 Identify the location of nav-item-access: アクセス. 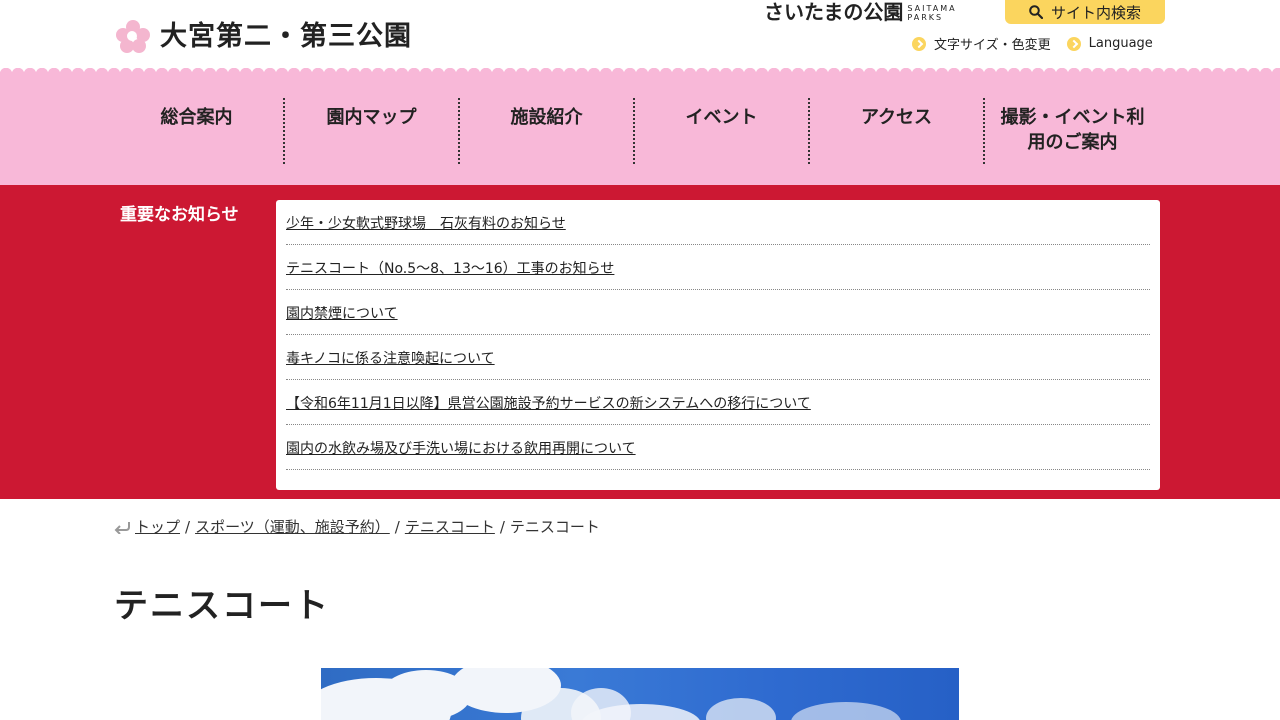
(897, 131).